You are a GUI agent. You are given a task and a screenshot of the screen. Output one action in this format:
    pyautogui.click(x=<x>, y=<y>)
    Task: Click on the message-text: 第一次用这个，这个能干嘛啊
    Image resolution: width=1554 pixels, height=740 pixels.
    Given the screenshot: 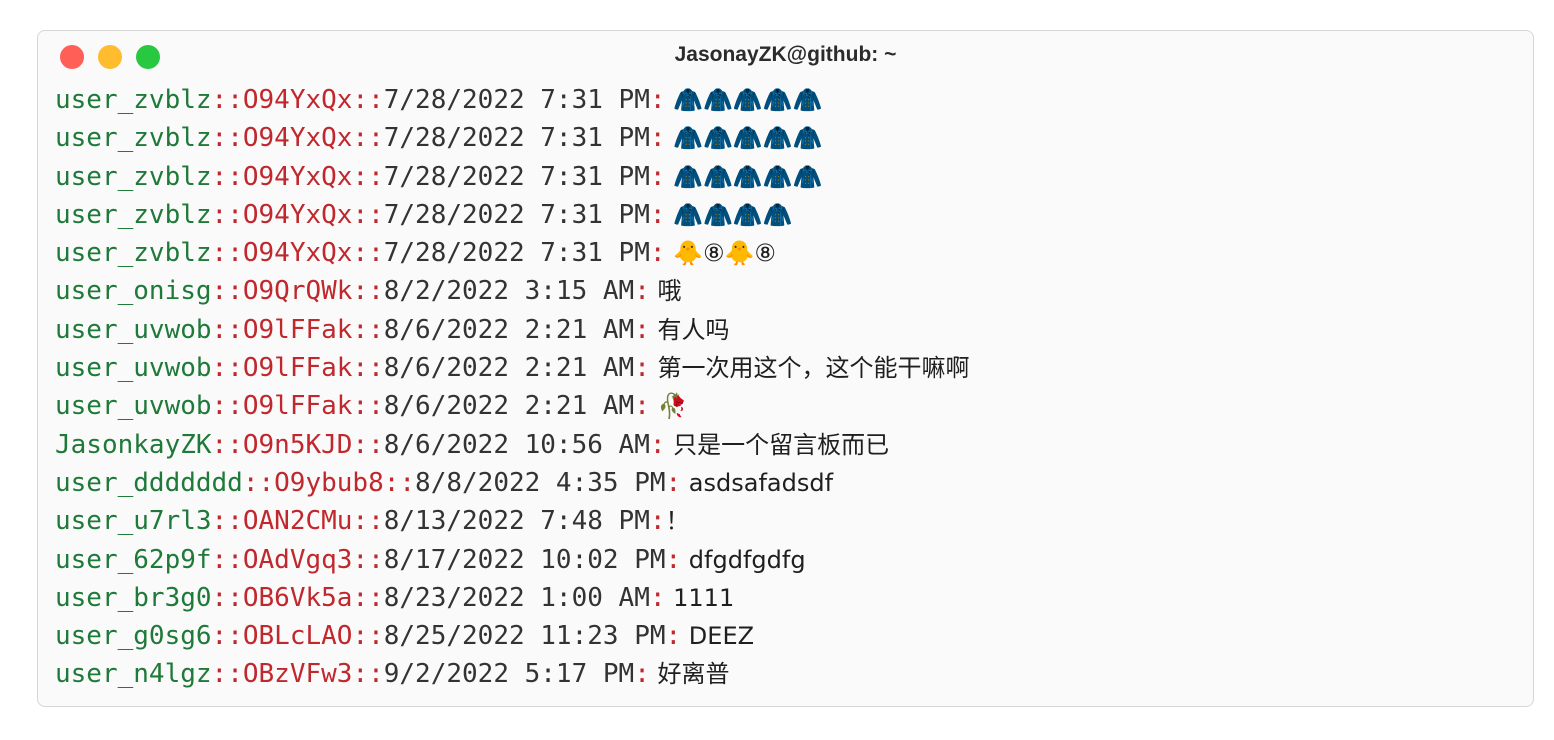 What is the action you would take?
    pyautogui.click(x=809, y=368)
    